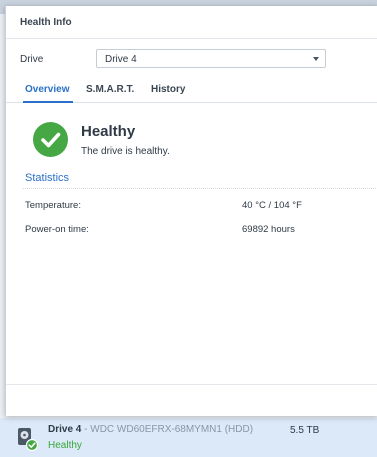 The image size is (377, 457). Describe the element at coordinates (211, 58) in the screenshot. I see `drive-select: Drive 4` at that location.